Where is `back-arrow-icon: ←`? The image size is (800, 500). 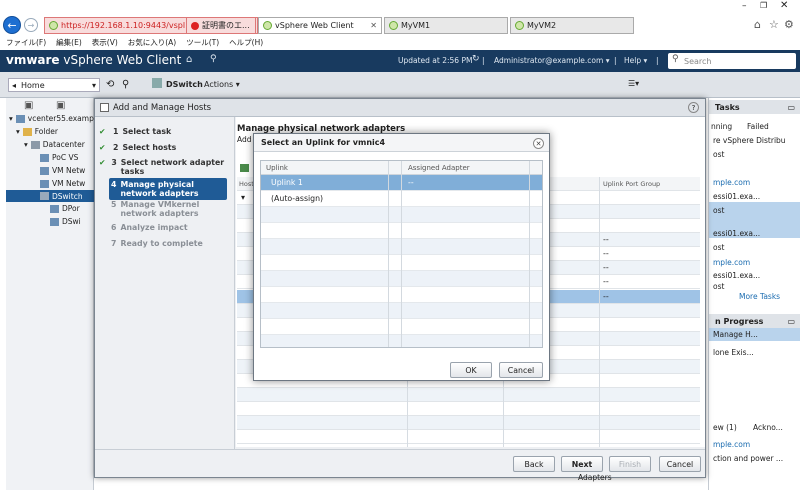
back-arrow-icon: ← is located at coordinates (12, 25).